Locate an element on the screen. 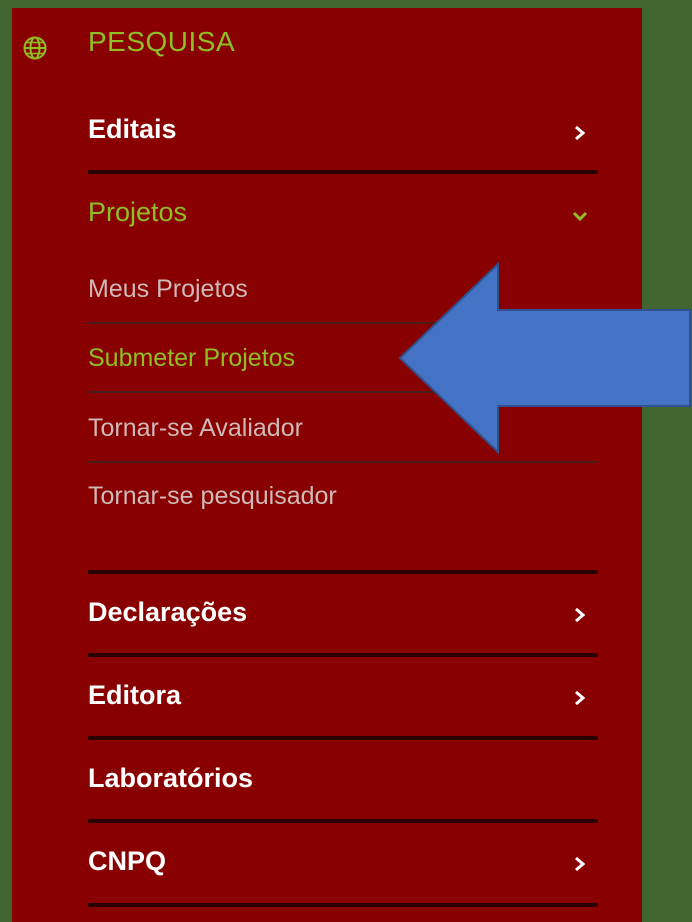 The width and height of the screenshot is (692, 922). submenu-item-tornar-se-avaliador: Tornar-se Avaliador is located at coordinates (195, 428).